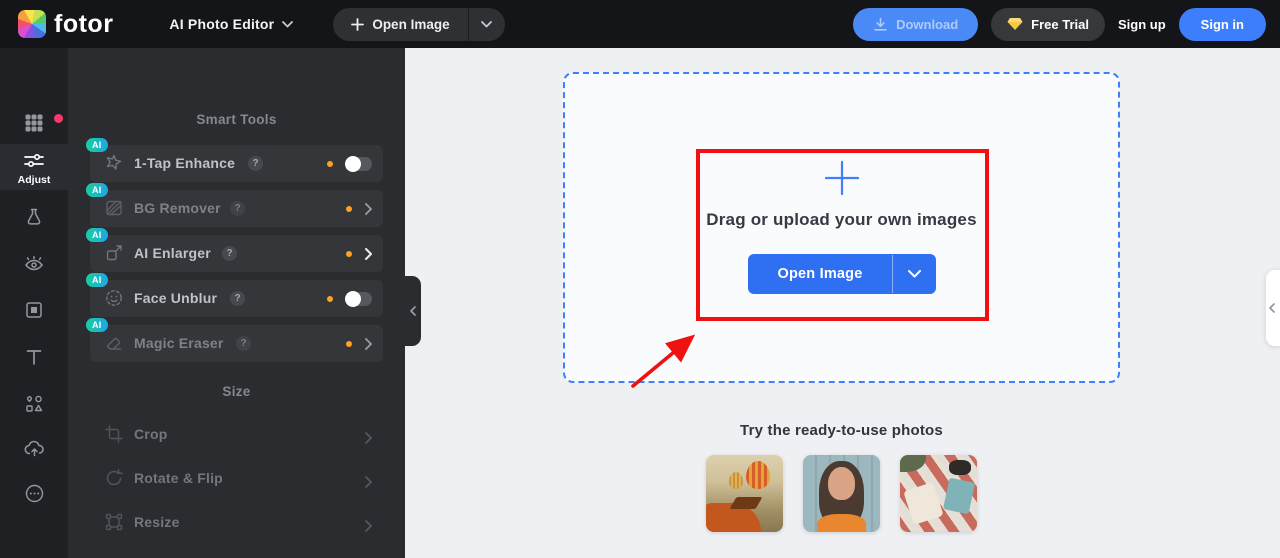 Image resolution: width=1280 pixels, height=558 pixels. Describe the element at coordinates (1142, 24) in the screenshot. I see `sign-up-link: Sign up` at that location.